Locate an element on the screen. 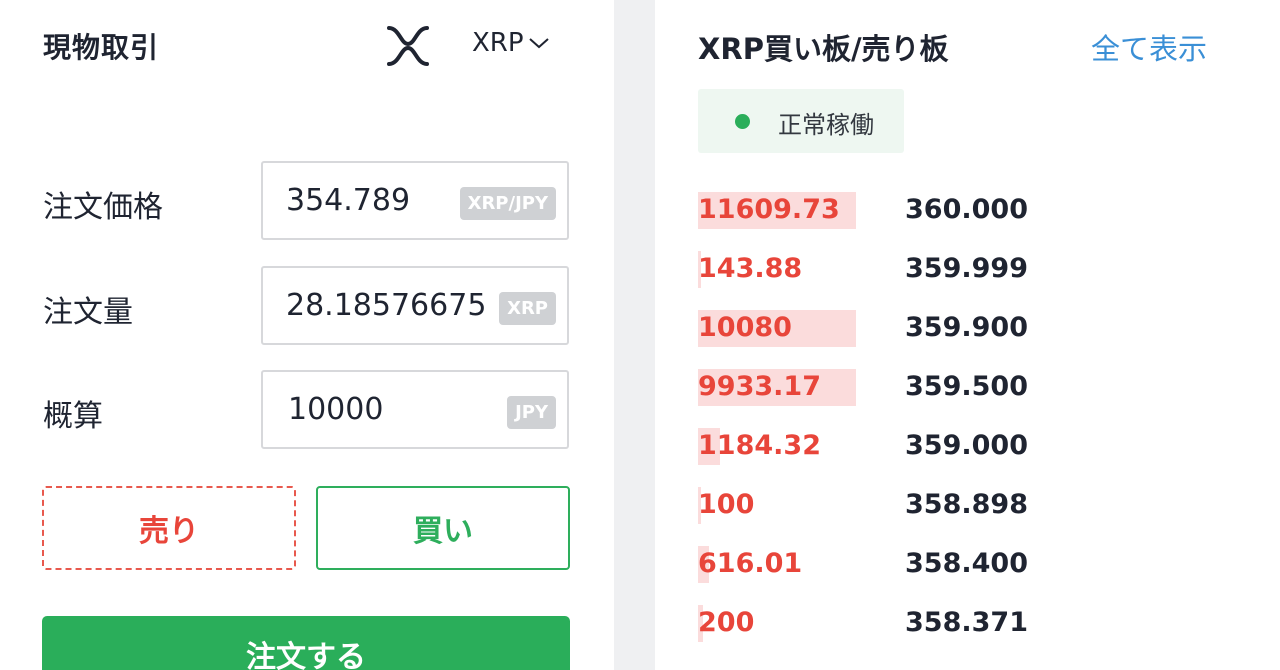 The height and width of the screenshot is (670, 1280). estimate-unit-badge: JPY is located at coordinates (531, 412).